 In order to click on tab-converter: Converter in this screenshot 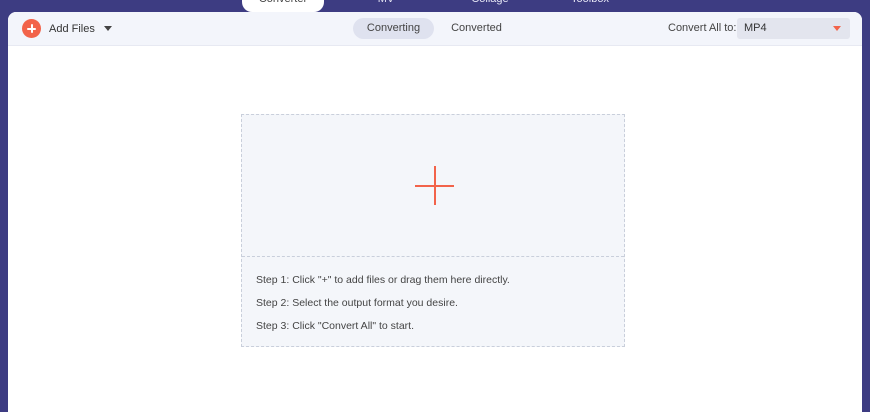, I will do `click(283, 6)`.